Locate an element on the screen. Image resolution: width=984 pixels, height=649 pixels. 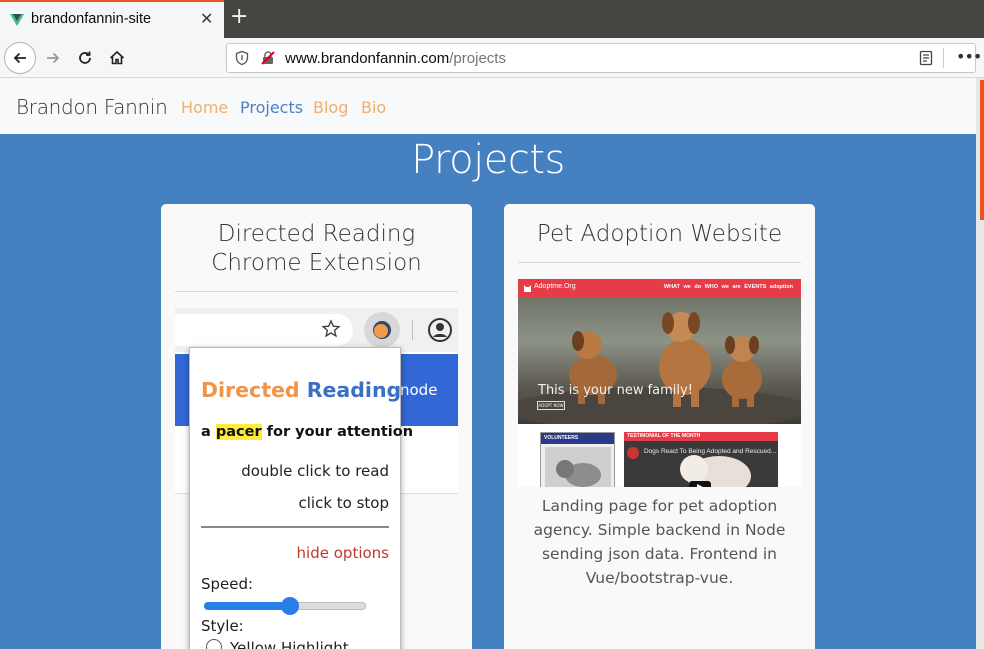
adoptme-logo-text: Adoptme.Org is located at coordinates (555, 286).